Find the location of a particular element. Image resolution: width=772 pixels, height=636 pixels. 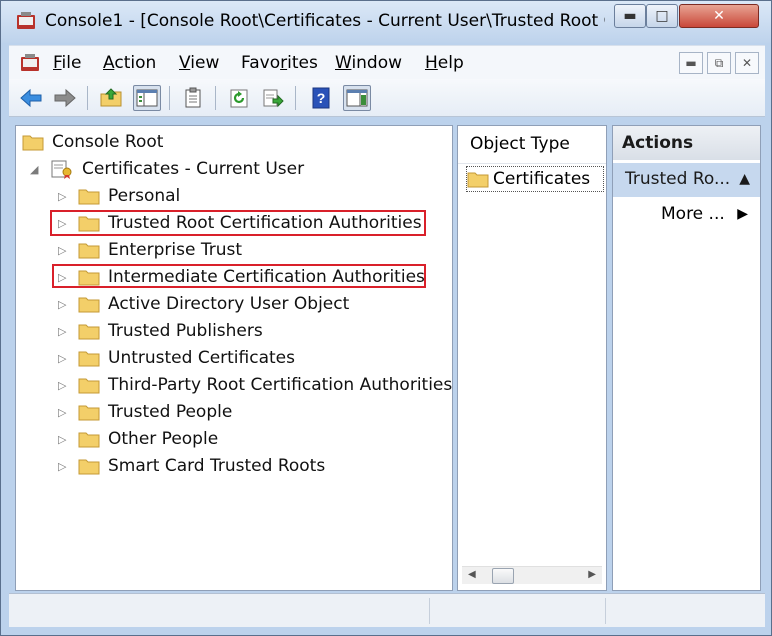

minimize-icon: ▬ is located at coordinates (630, 16).